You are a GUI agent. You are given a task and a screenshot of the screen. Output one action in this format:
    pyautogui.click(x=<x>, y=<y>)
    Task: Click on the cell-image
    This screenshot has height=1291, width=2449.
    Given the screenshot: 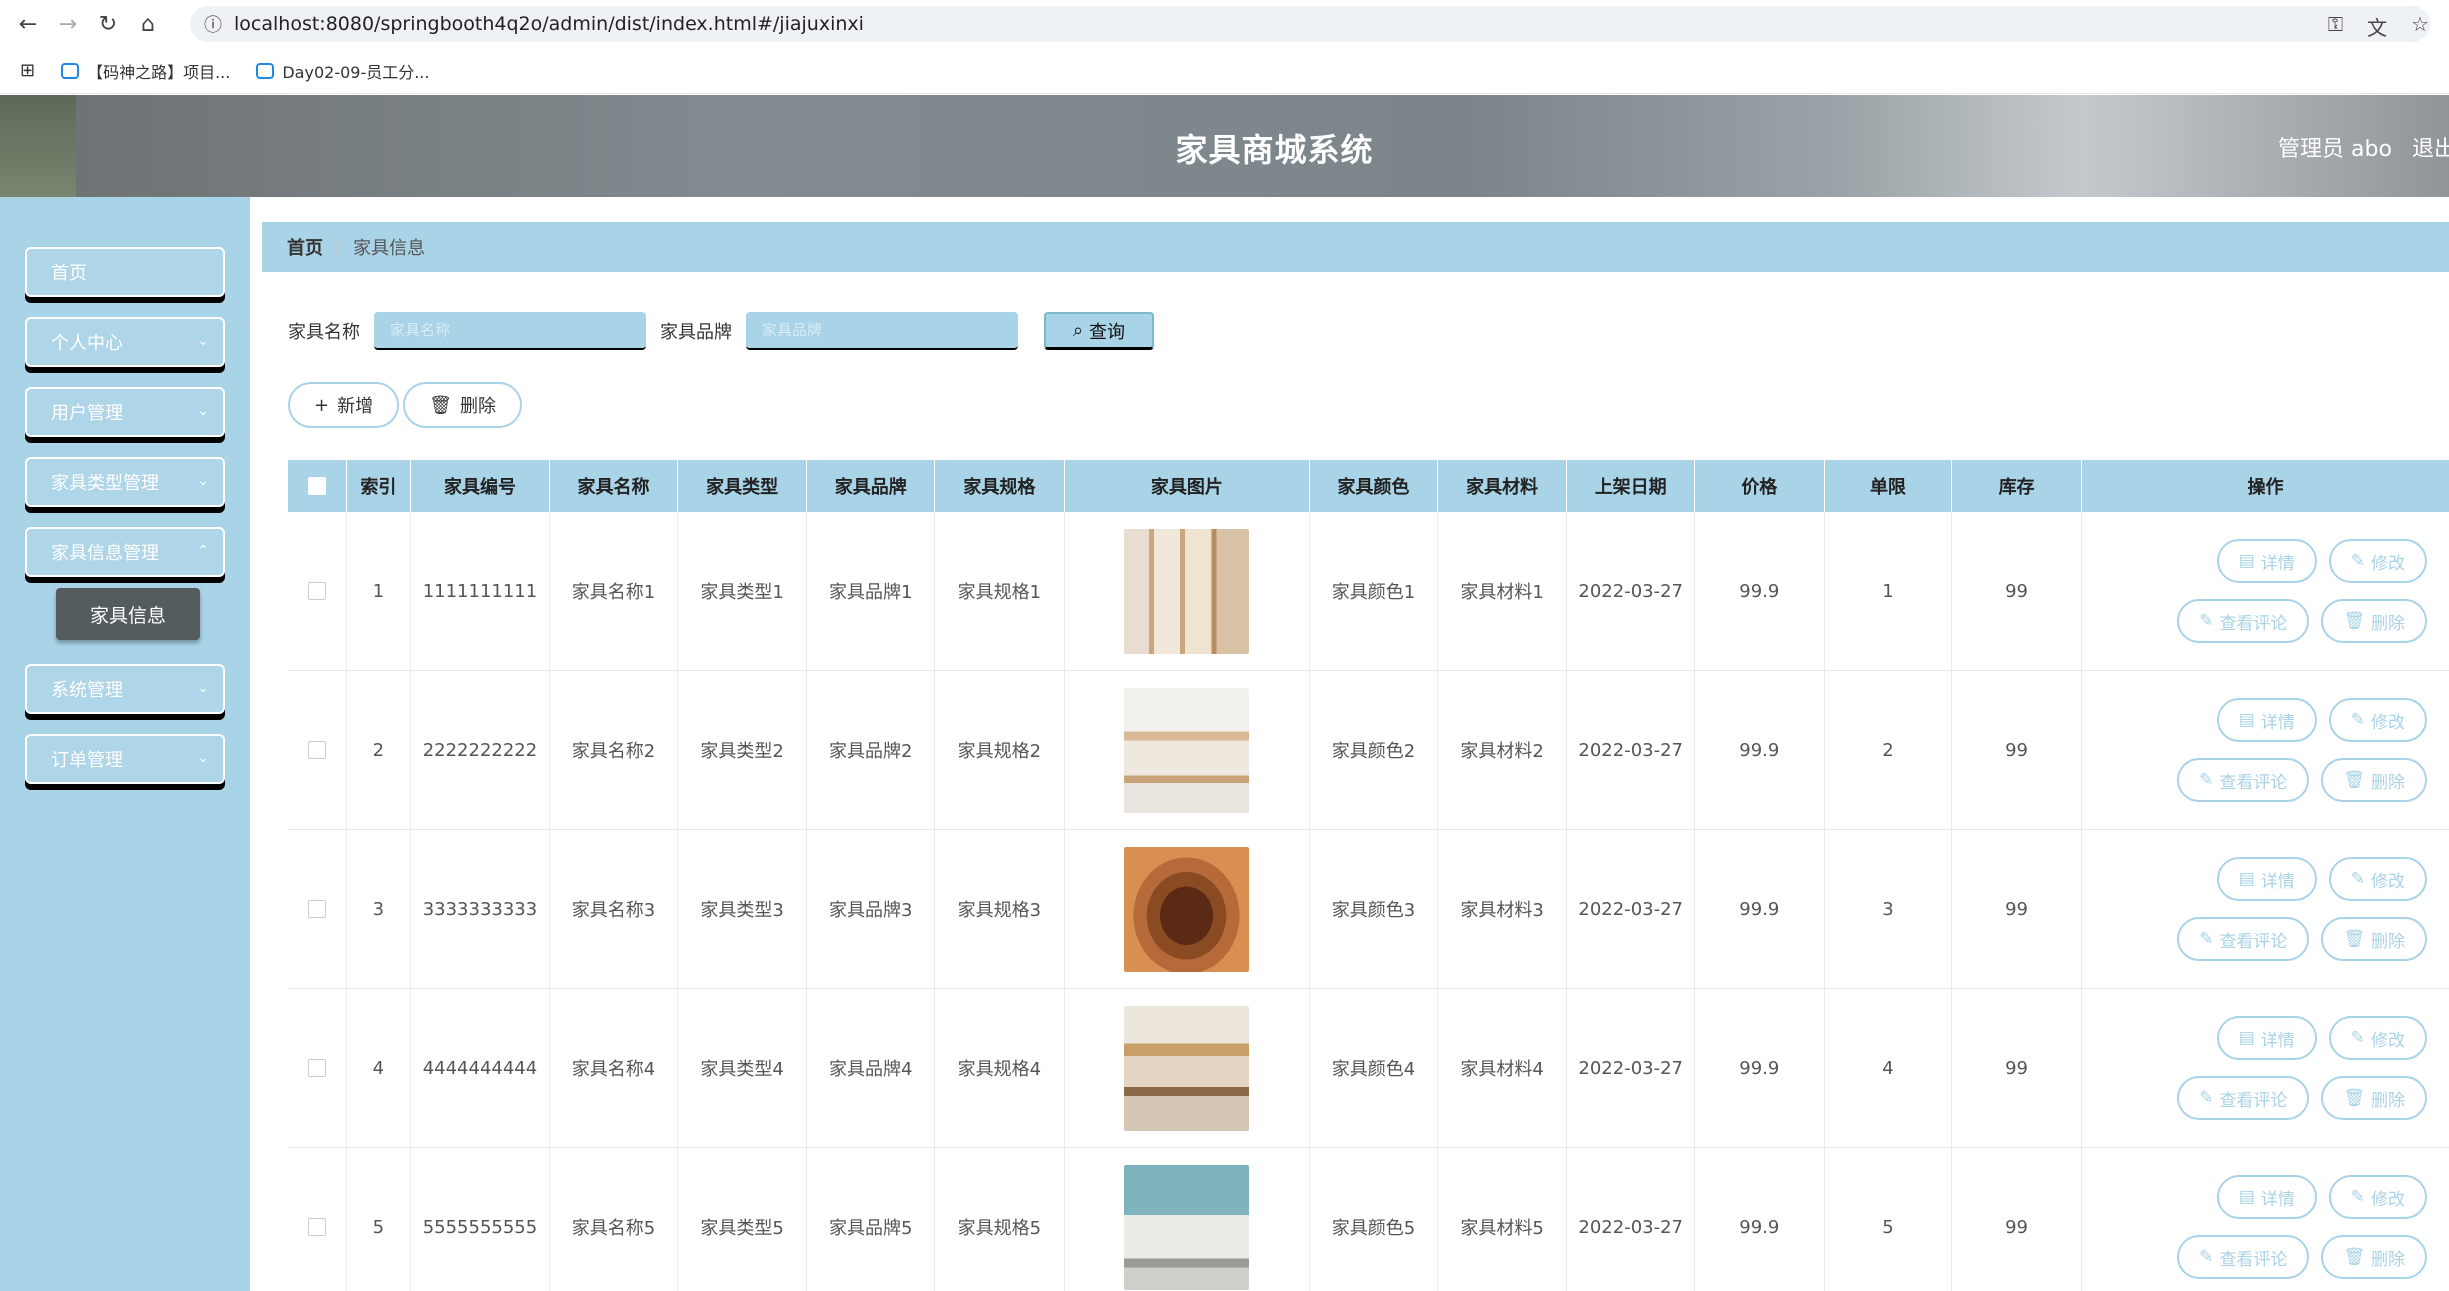 What is the action you would take?
    pyautogui.click(x=1188, y=750)
    